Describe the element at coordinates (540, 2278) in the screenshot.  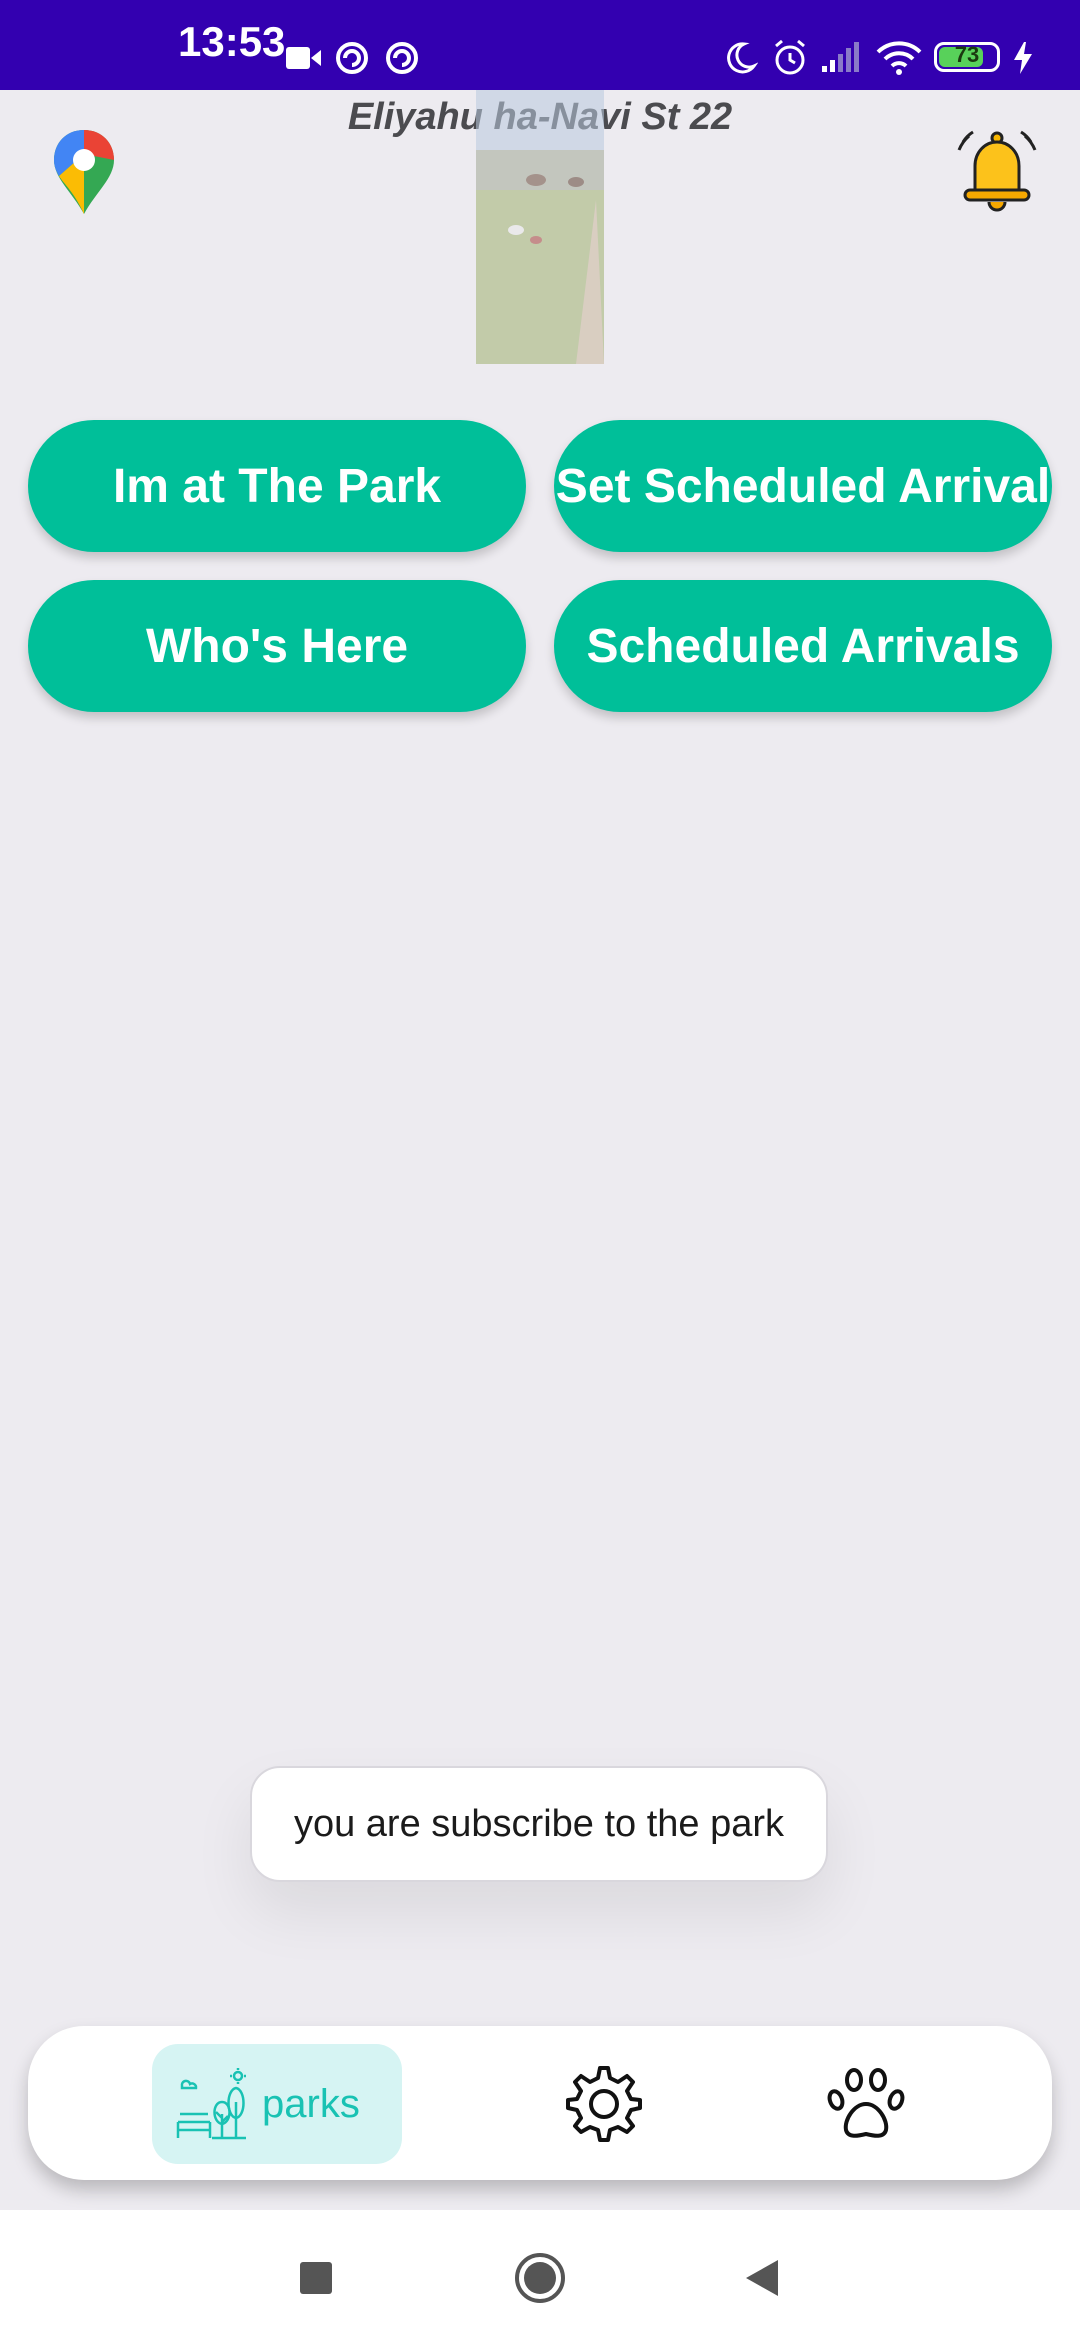
I see `home-icon` at that location.